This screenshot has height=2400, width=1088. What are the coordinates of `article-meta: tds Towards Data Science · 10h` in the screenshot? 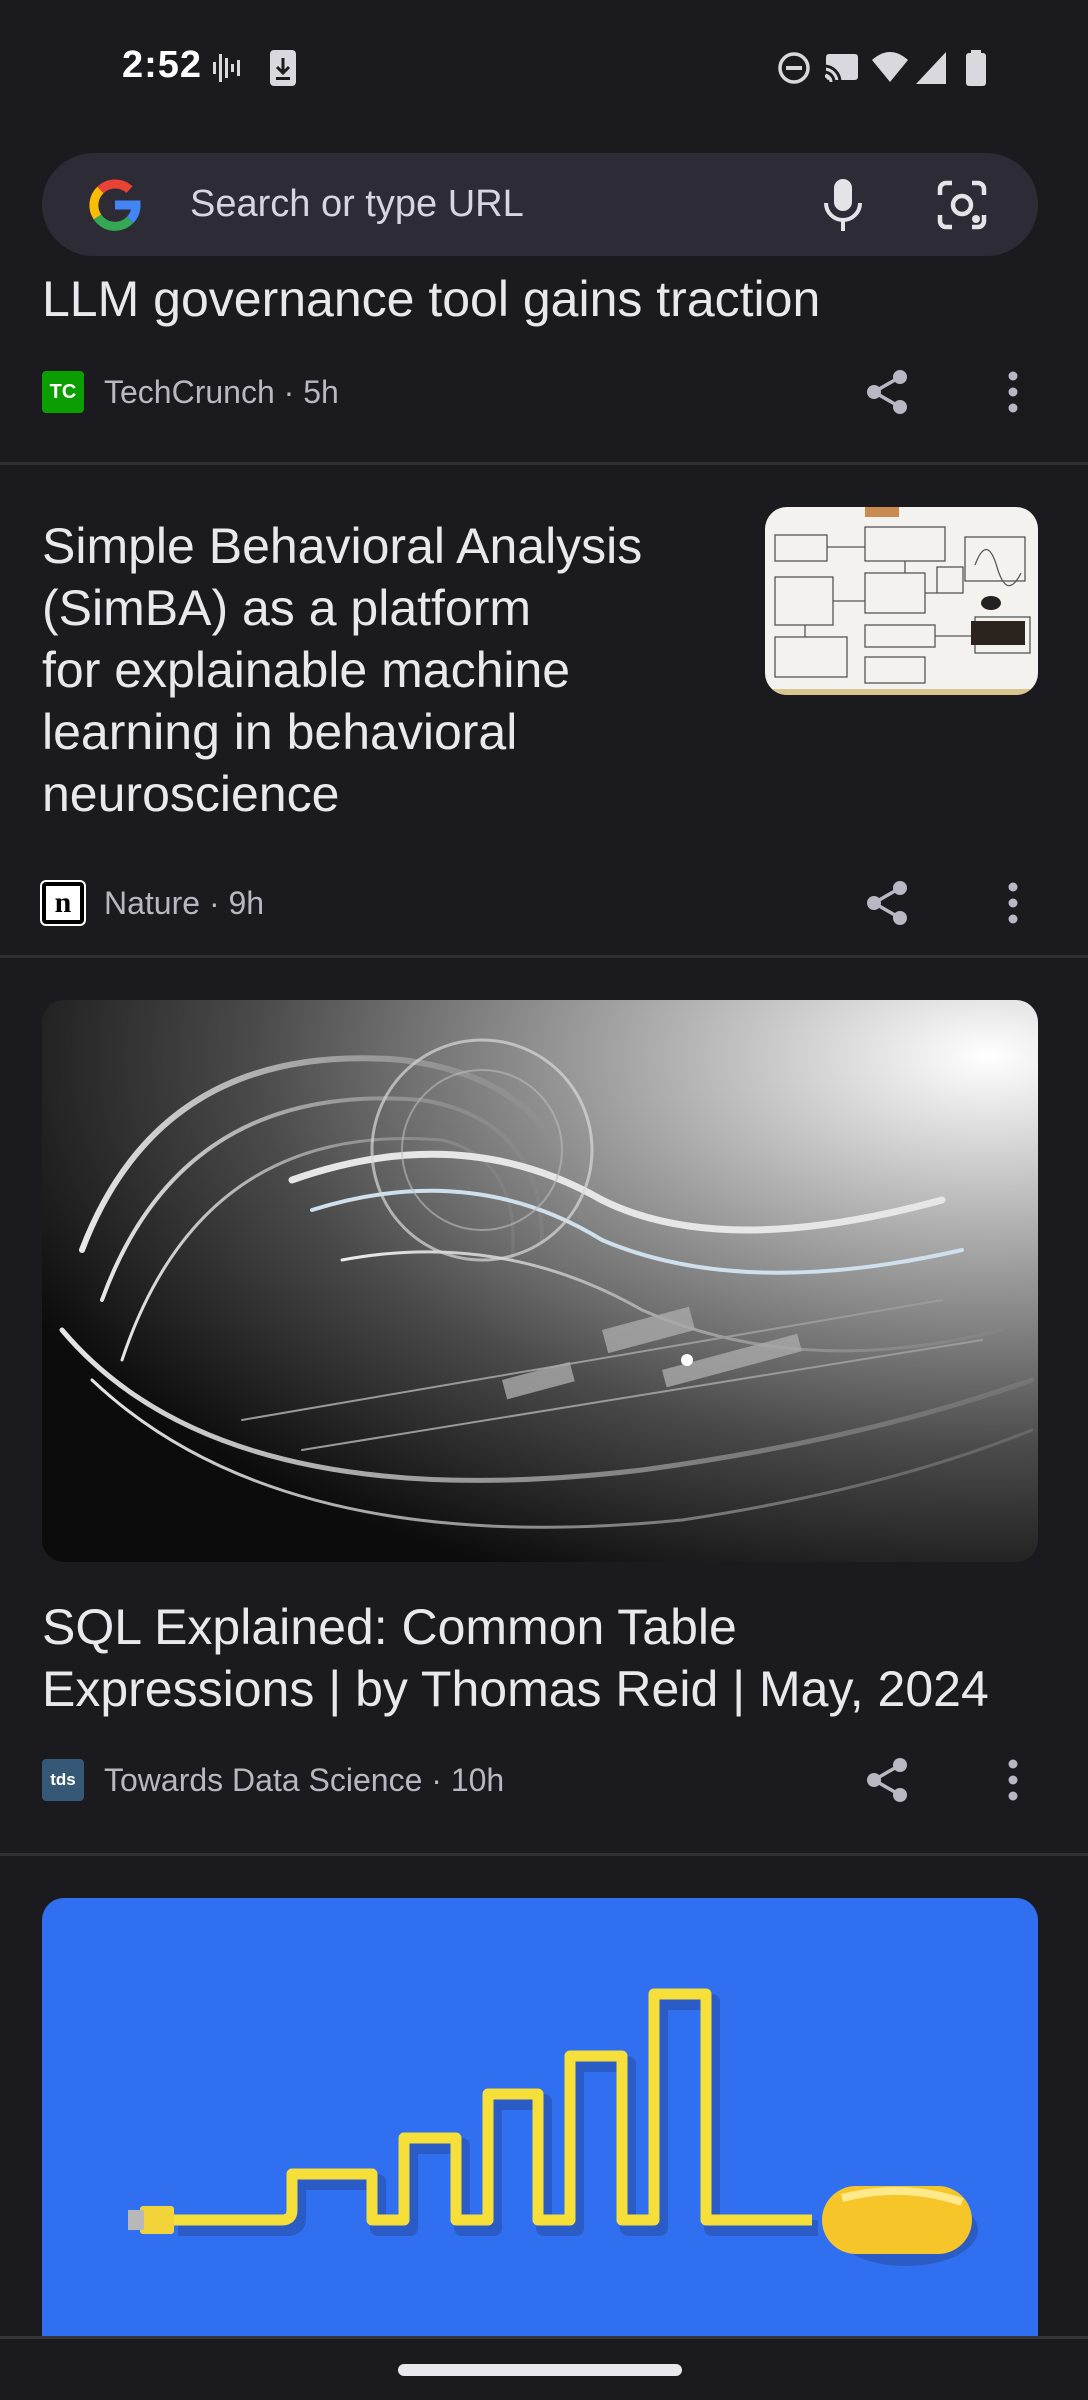 It's located at (273, 1780).